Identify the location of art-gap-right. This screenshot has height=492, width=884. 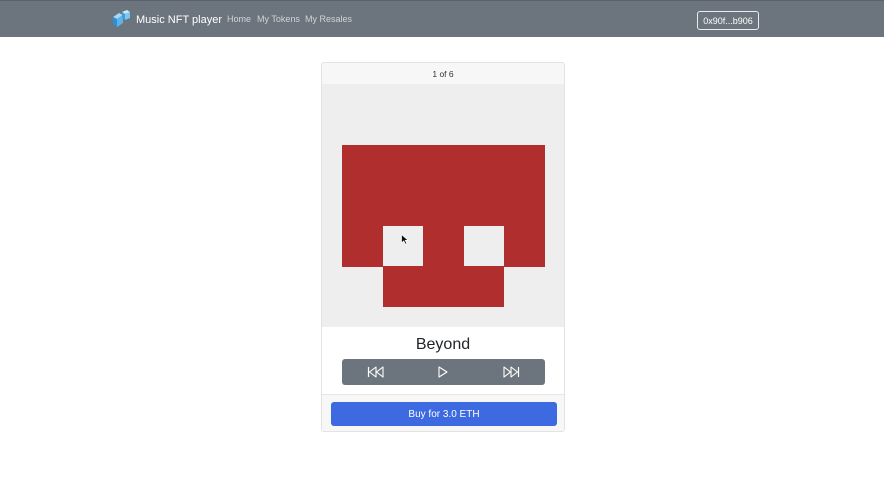
(524, 287).